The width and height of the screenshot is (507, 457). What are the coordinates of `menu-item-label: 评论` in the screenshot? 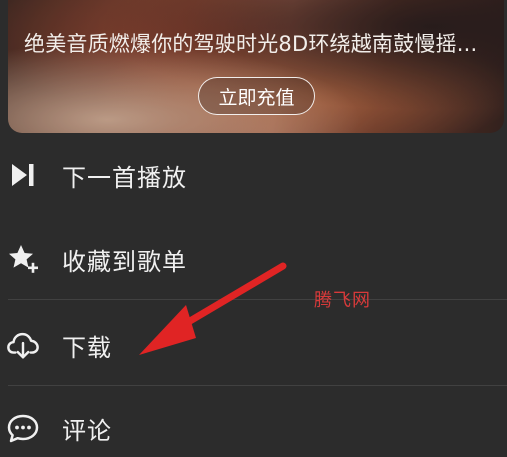 It's located at (87, 430).